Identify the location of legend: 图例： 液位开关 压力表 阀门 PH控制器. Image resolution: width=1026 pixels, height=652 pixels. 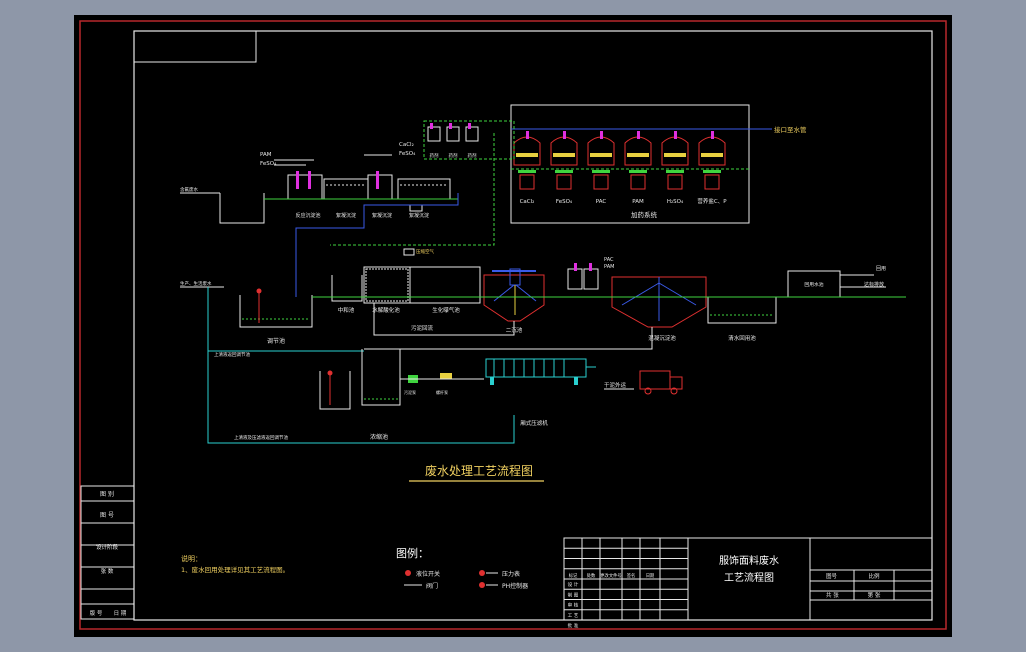
(462, 568).